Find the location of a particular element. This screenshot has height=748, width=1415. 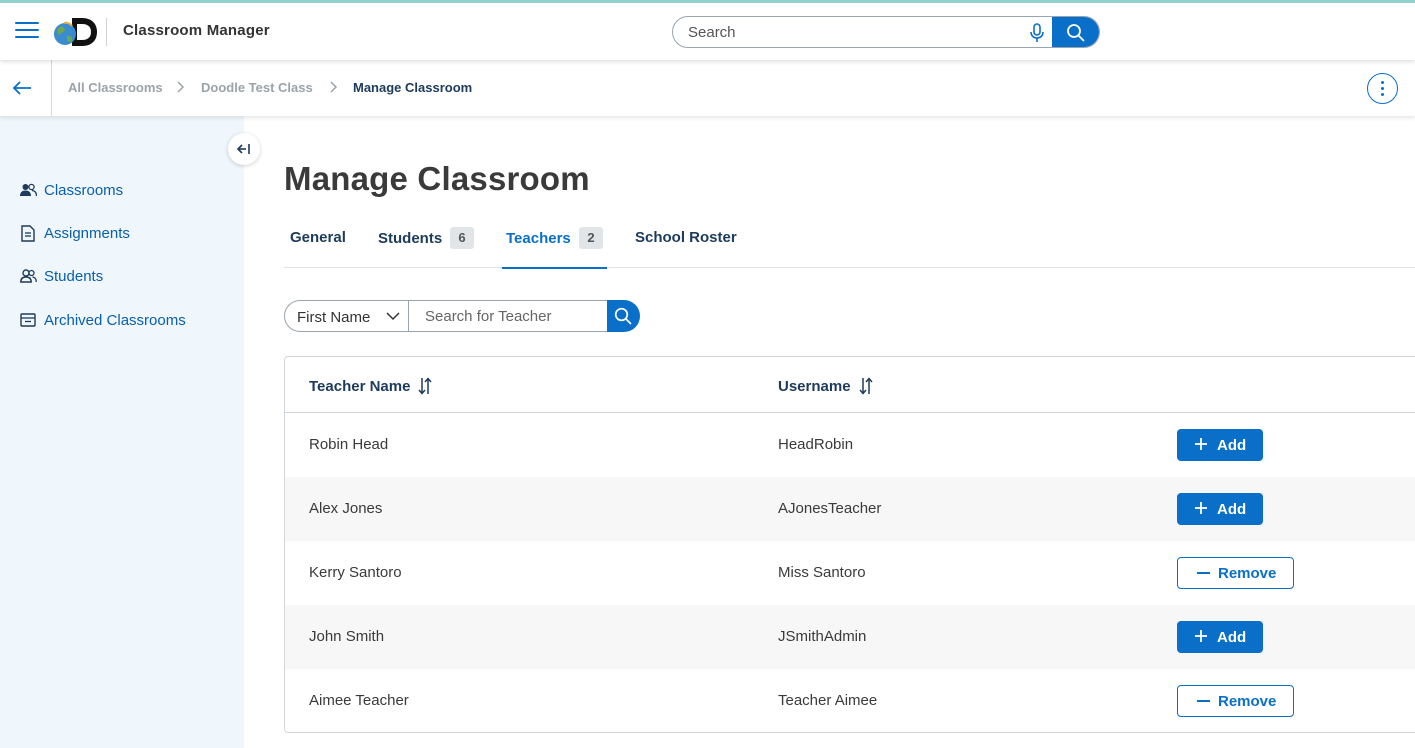

tab-students: Students 6 is located at coordinates (426, 245).